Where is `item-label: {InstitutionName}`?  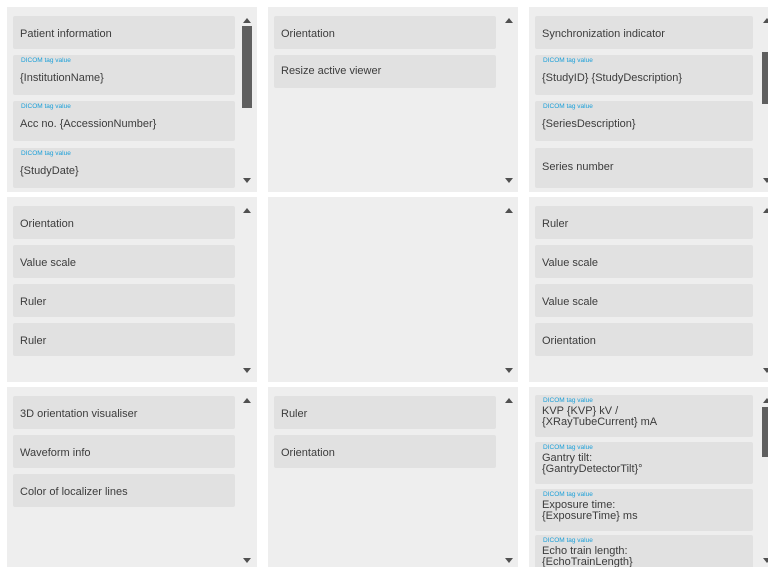
item-label: {InstitutionName} is located at coordinates (62, 78).